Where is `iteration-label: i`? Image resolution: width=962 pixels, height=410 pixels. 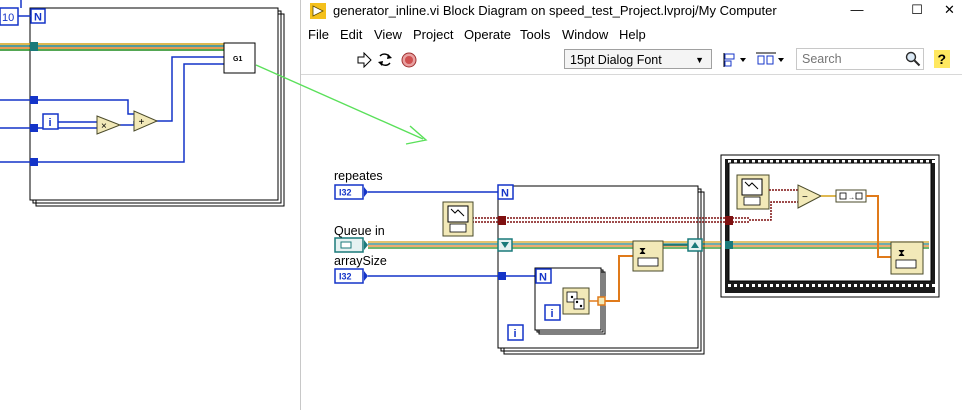 iteration-label: i is located at coordinates (50, 123).